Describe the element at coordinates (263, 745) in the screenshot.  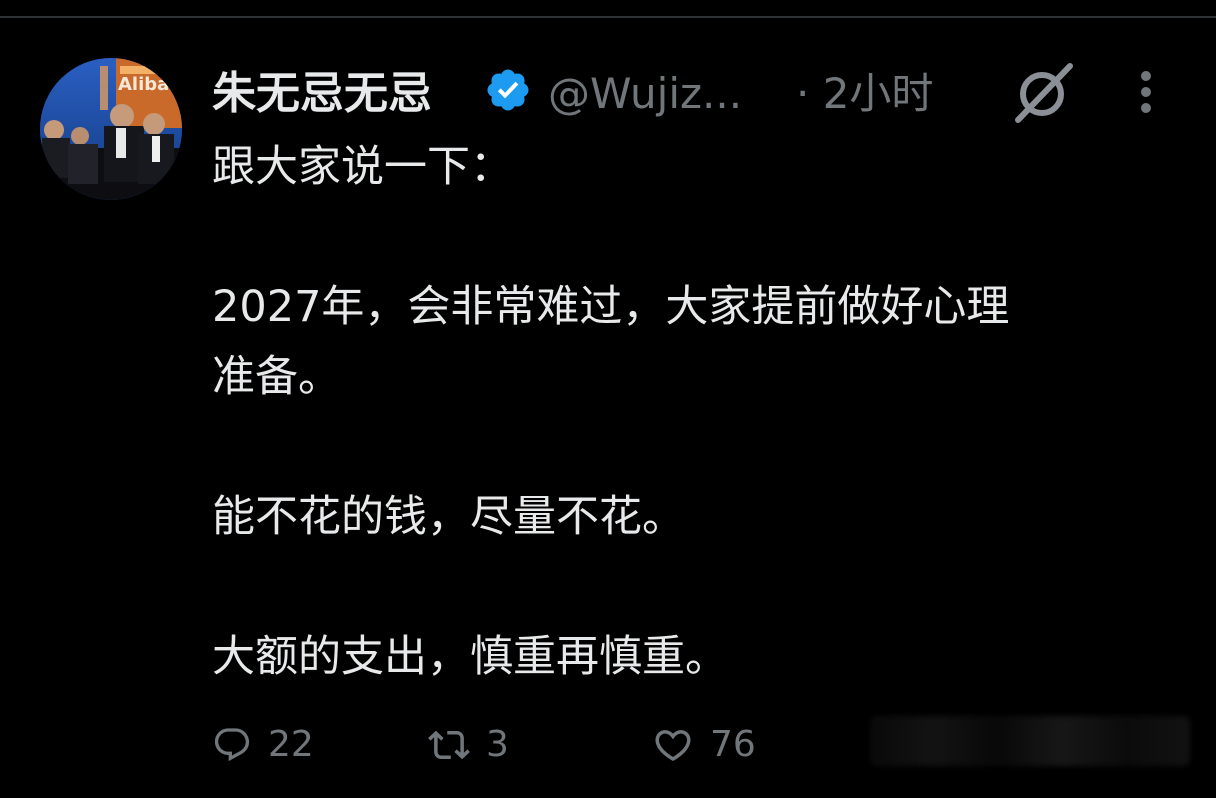
I see `reply-button: 22` at that location.